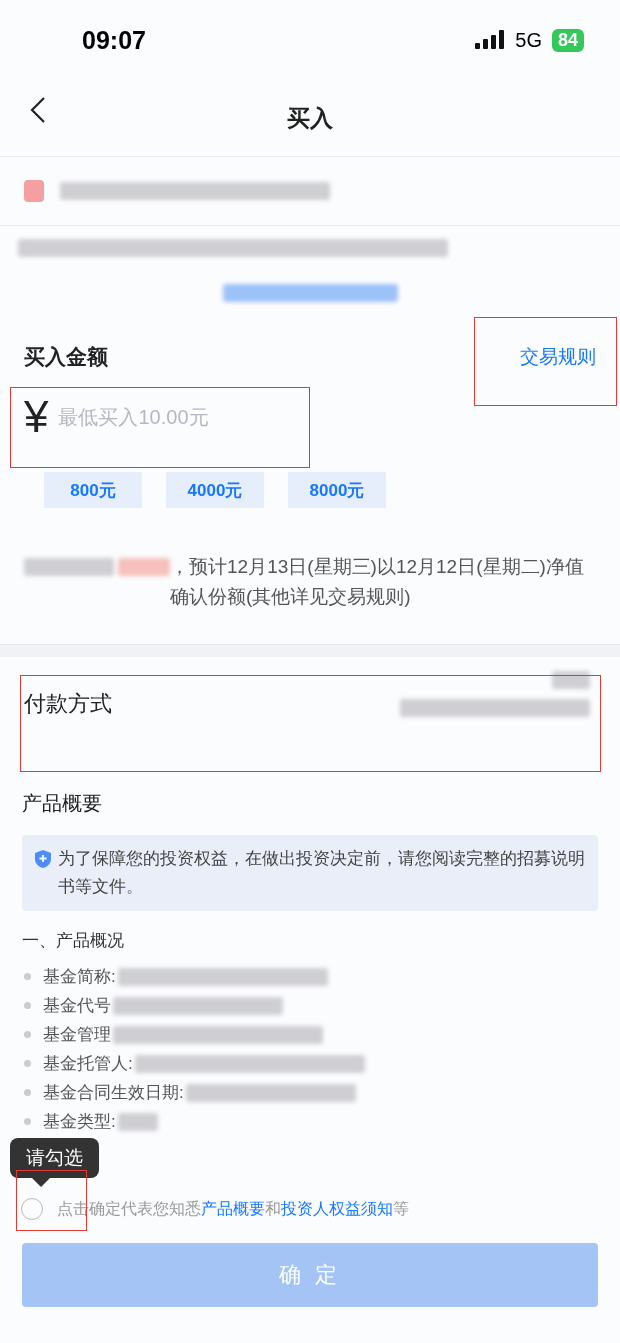  What do you see at coordinates (215, 490) in the screenshot?
I see `quick-amount-button: 4000元` at bounding box center [215, 490].